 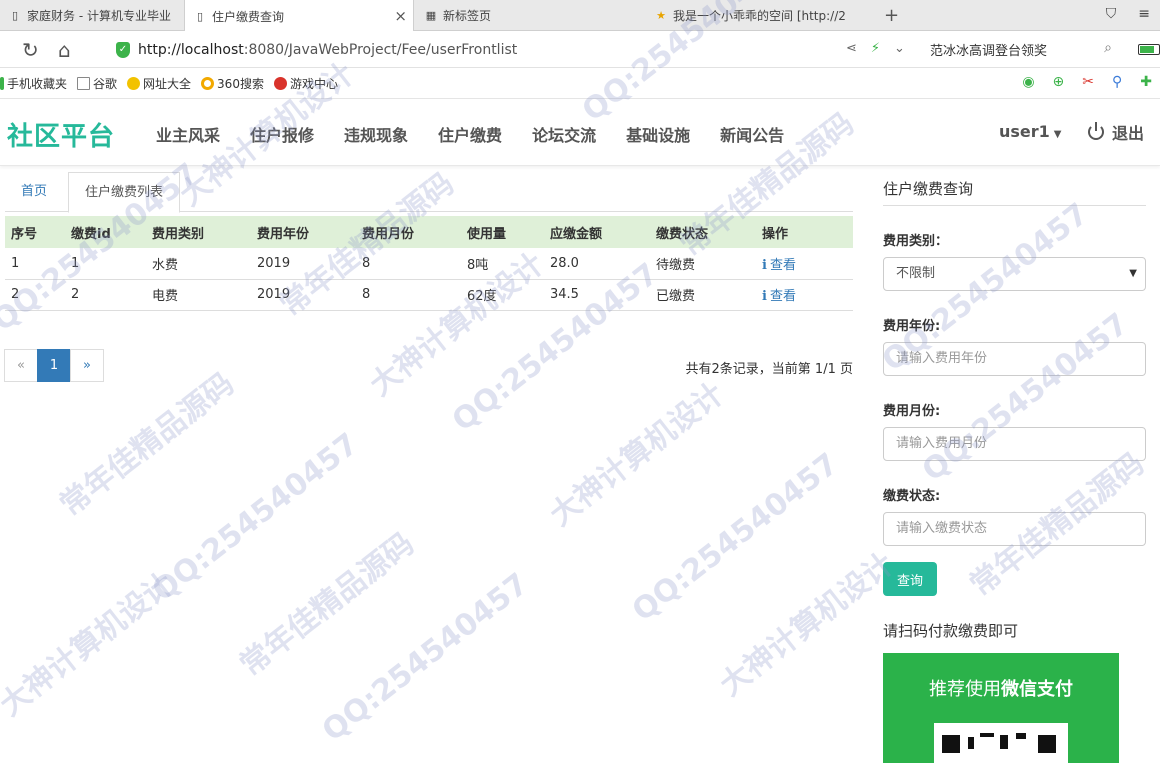 I want to click on browser-search-input: 范冰冰高调登台领奖 ⌕, so click(x=1020, y=49).